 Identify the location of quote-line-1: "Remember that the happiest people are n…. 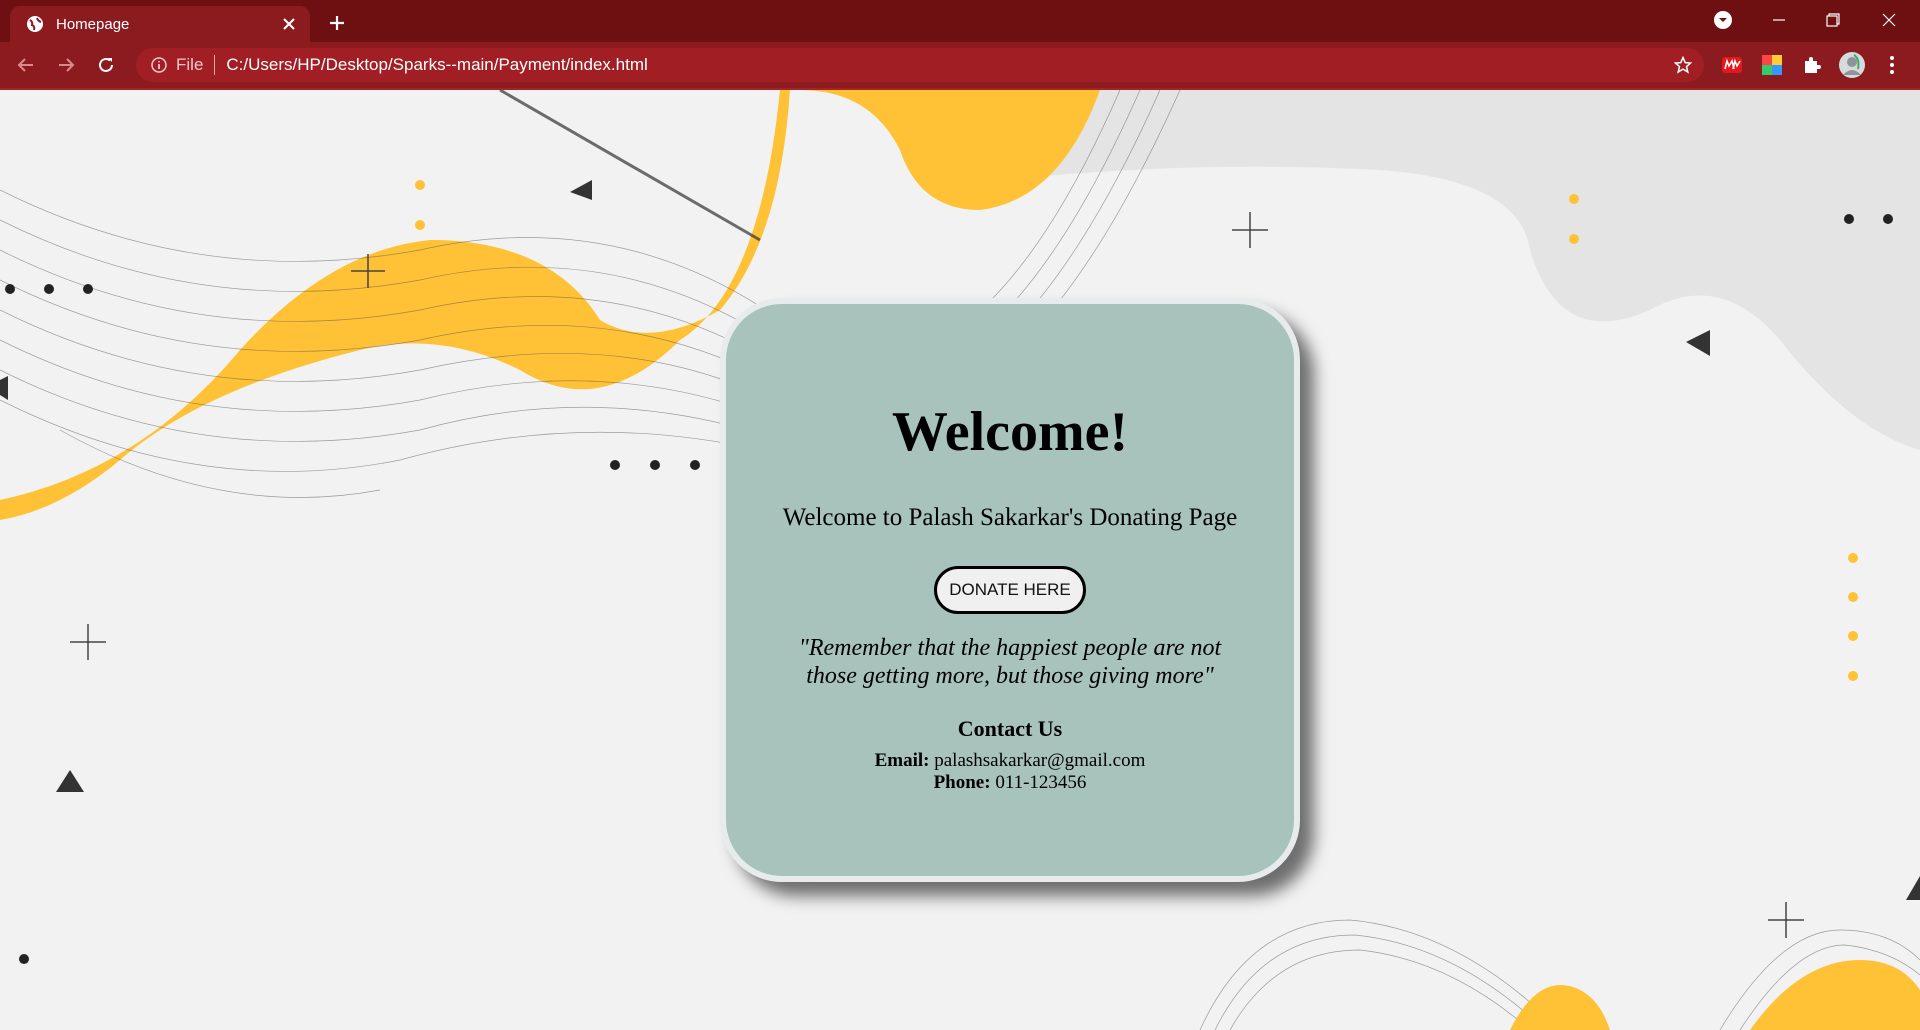
(1010, 648).